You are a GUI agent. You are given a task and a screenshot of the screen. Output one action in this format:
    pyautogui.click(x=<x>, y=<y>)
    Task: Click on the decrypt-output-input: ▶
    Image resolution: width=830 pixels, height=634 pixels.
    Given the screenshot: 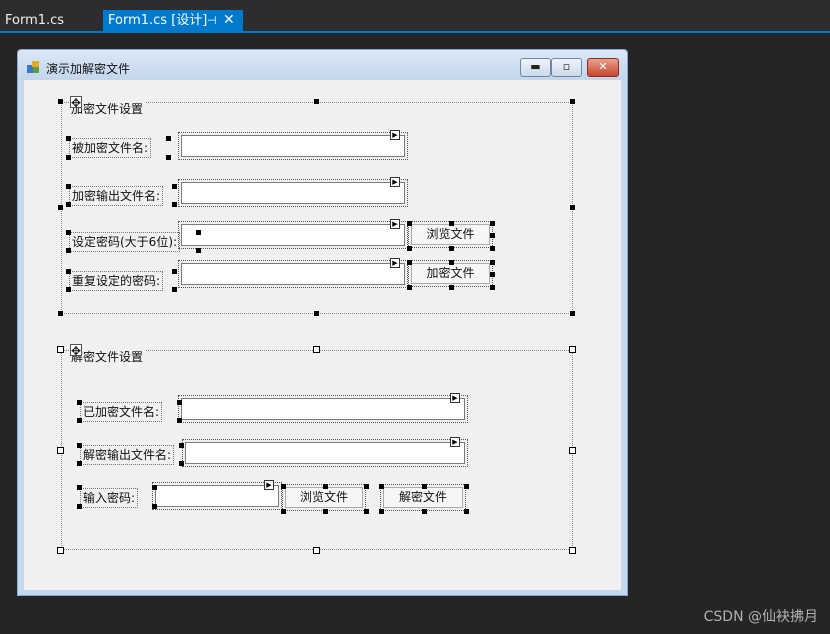 What is the action you would take?
    pyautogui.click(x=325, y=452)
    